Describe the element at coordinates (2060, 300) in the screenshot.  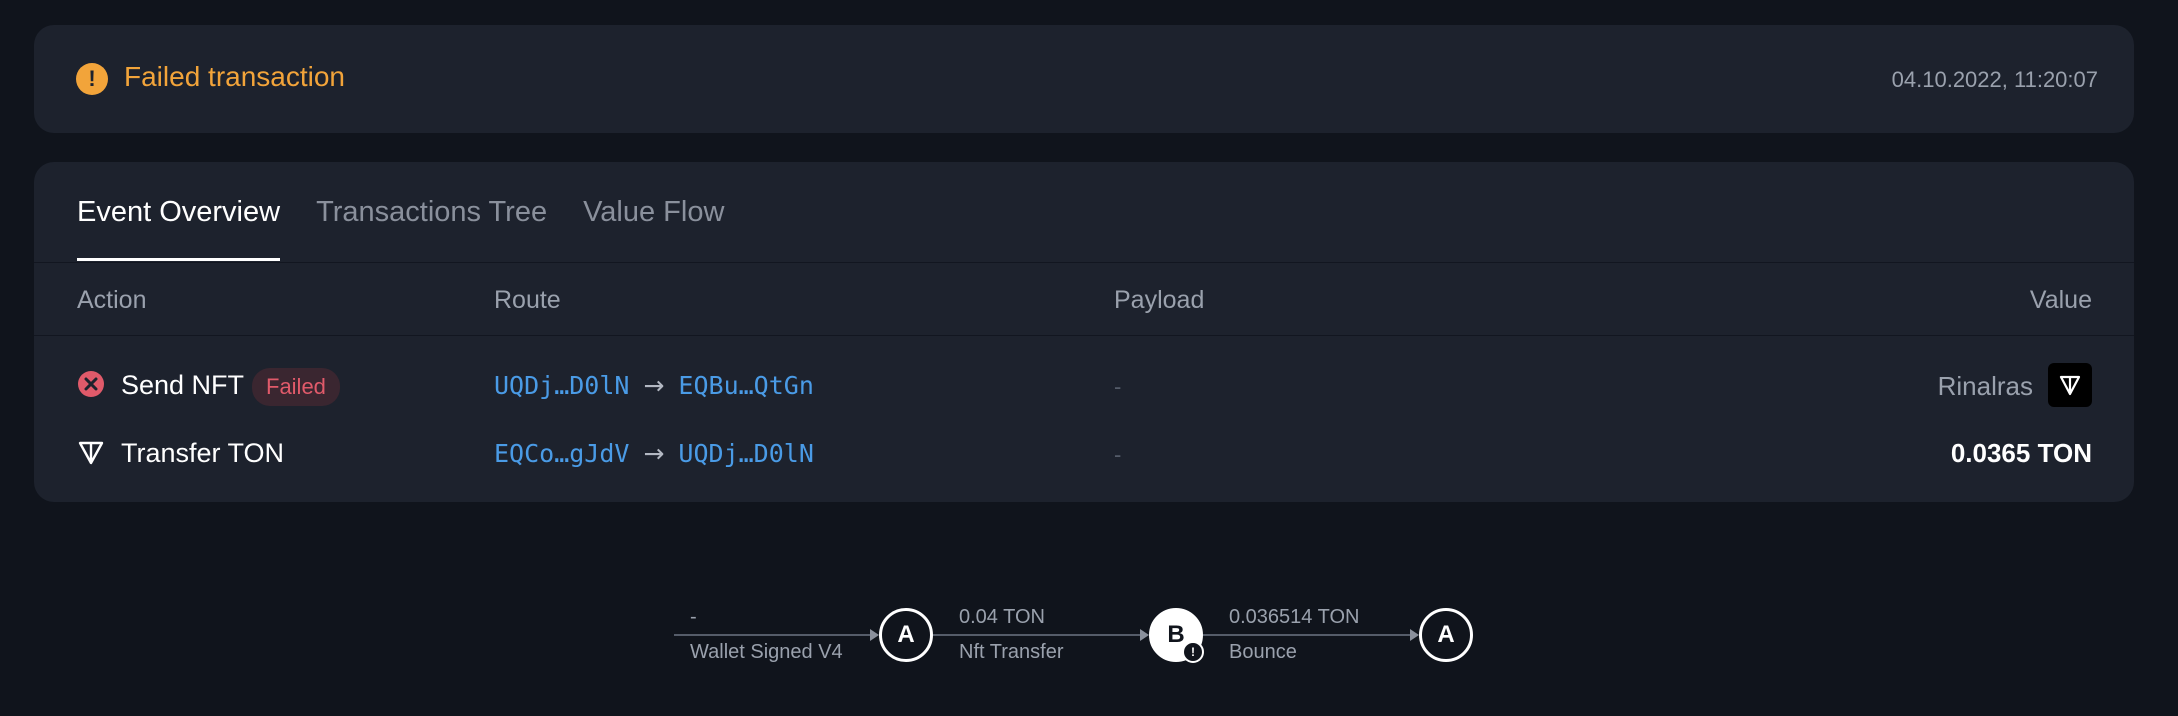
I see `column-header-value: Value` at that location.